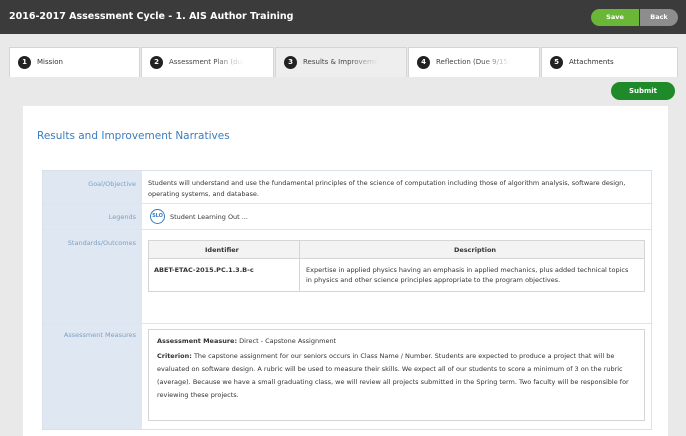 This screenshot has height=436, width=686. What do you see at coordinates (423, 62) in the screenshot?
I see `step-number-badge: 4` at bounding box center [423, 62].